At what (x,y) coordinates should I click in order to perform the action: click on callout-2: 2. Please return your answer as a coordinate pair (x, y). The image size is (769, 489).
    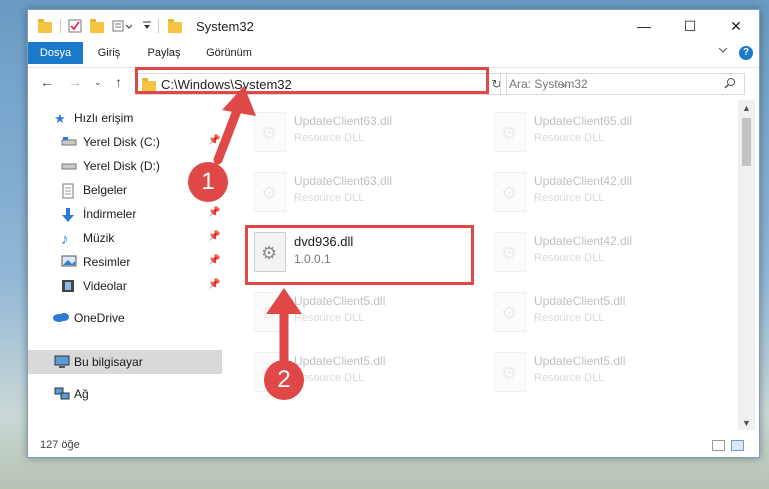
    Looking at the image, I should click on (284, 380).